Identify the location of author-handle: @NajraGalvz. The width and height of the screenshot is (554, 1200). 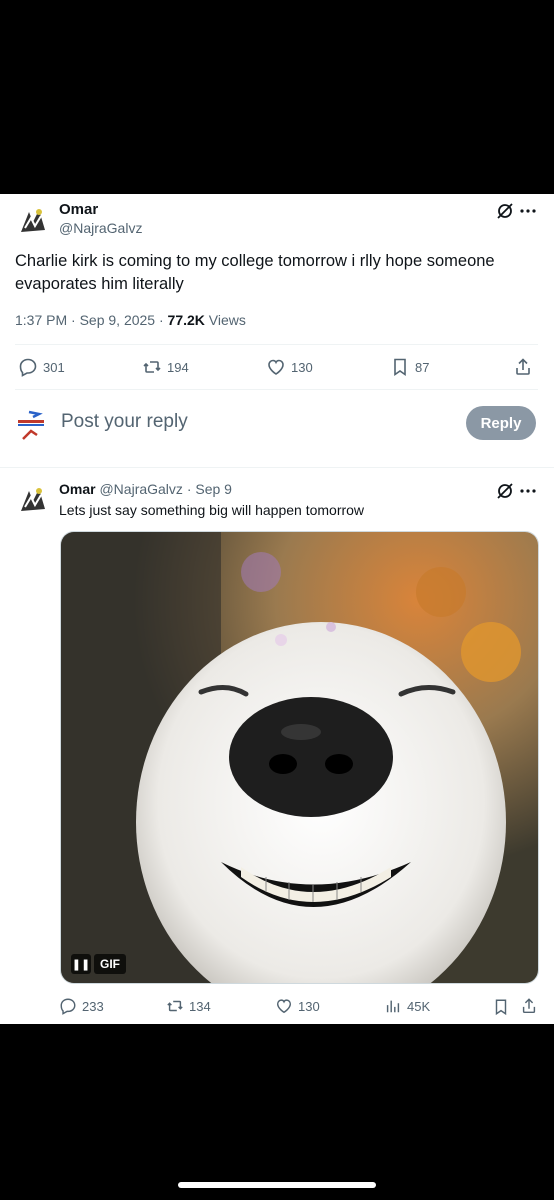
(100, 228).